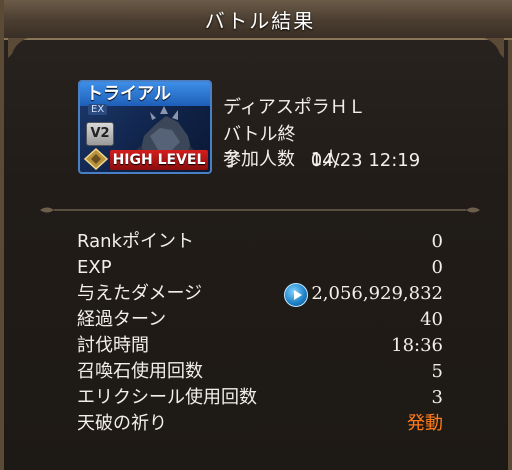  Describe the element at coordinates (259, 159) in the screenshot. I see `participants-label: 参加人数` at that location.